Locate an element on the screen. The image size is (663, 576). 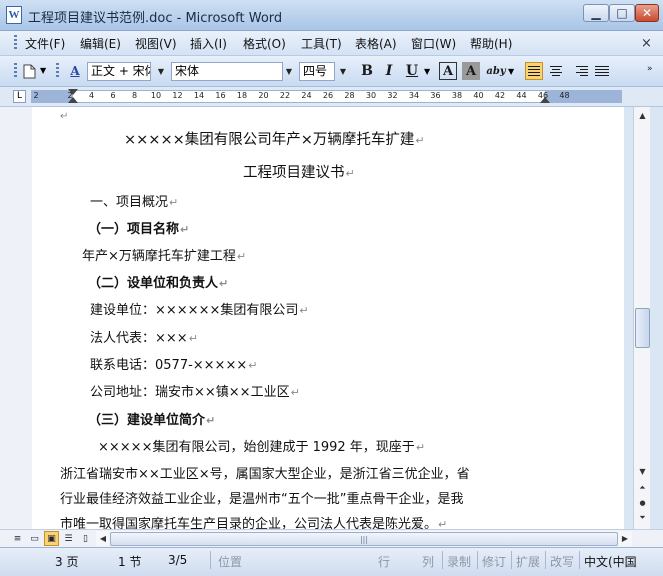
paragraph-phone: 联系电话：0577-×××××↵ is located at coordinates (173, 363).